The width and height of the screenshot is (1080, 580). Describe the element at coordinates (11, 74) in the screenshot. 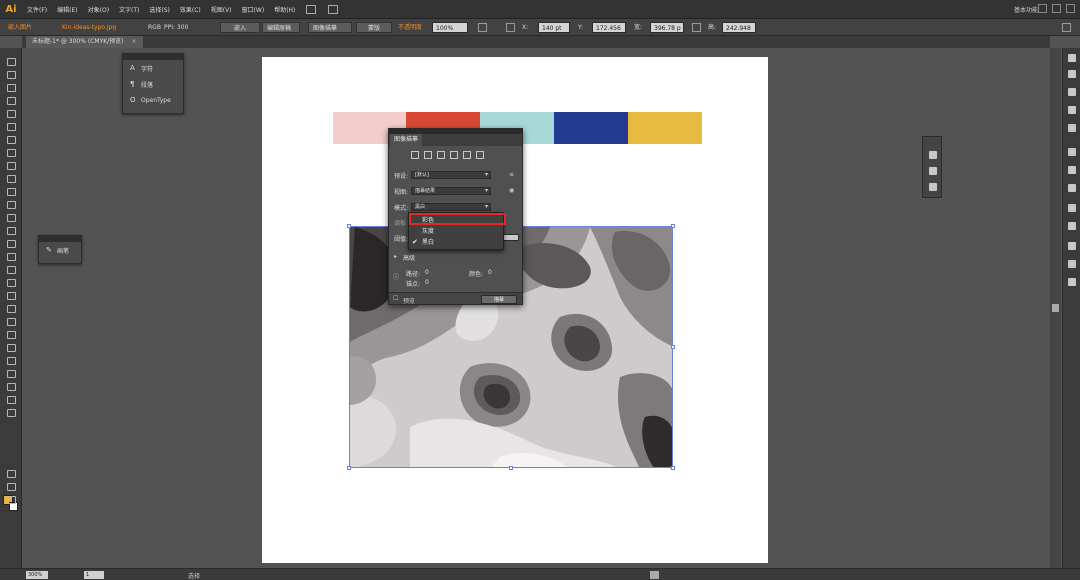

I see `direct-selection-tool-icon` at that location.